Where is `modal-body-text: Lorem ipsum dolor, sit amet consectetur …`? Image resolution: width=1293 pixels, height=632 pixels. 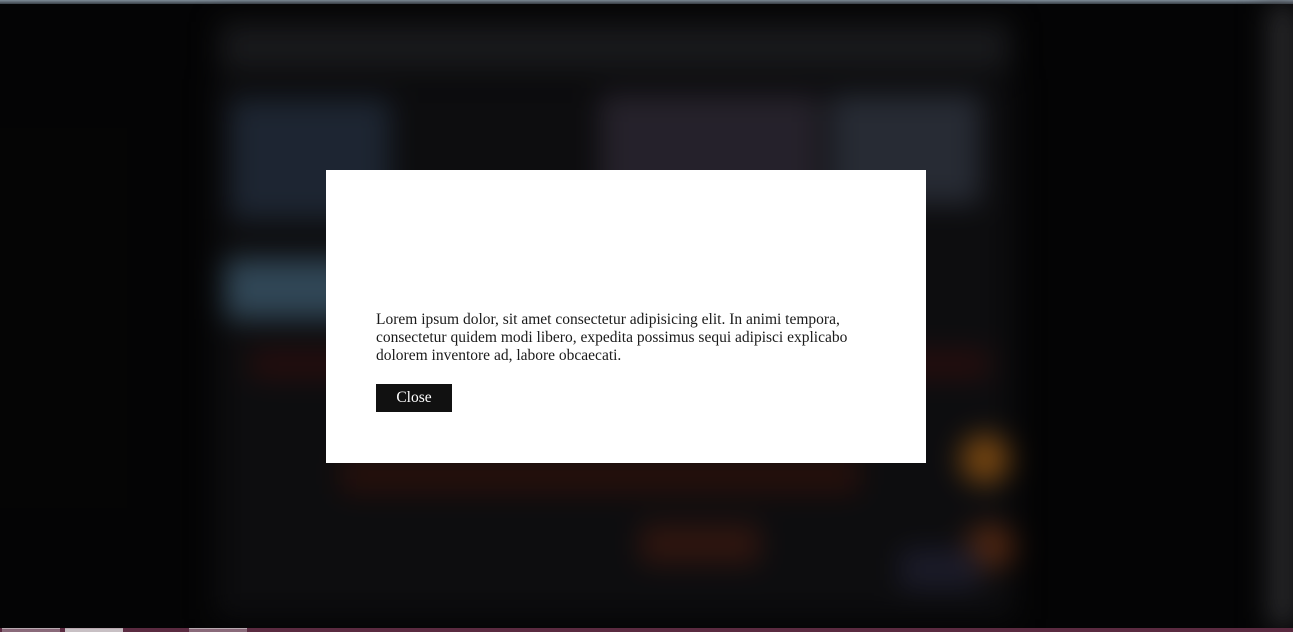
modal-body-text: Lorem ipsum dolor, sit amet consectetur … is located at coordinates (612, 337).